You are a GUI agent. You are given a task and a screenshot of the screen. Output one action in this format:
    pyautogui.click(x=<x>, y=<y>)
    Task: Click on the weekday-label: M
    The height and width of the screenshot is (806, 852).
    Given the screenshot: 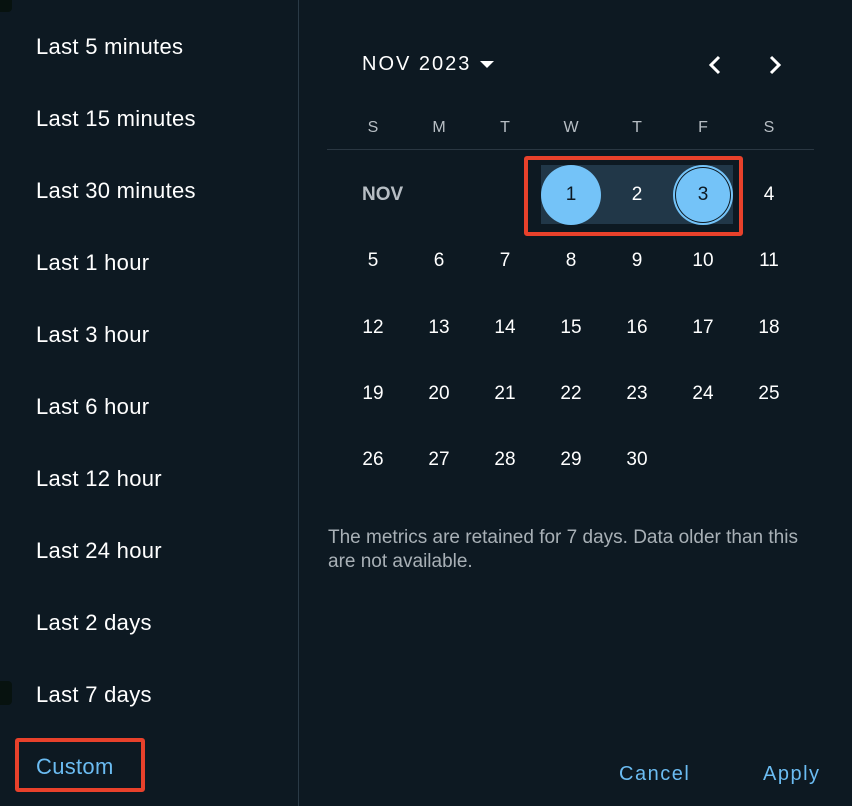 What is the action you would take?
    pyautogui.click(x=439, y=127)
    